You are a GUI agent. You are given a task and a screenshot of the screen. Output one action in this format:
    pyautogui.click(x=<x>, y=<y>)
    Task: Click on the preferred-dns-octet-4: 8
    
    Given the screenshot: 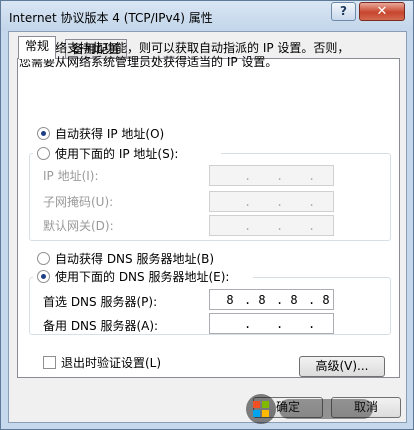 What is the action you would take?
    pyautogui.click(x=326, y=300)
    